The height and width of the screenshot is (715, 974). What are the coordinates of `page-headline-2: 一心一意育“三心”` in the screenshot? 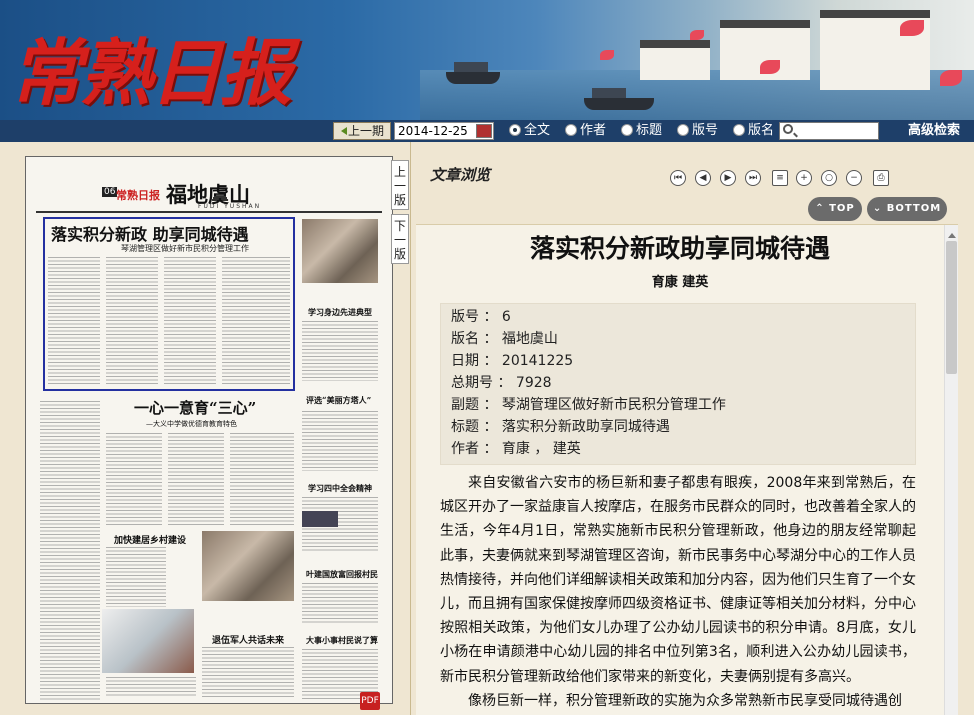 It's located at (195, 408).